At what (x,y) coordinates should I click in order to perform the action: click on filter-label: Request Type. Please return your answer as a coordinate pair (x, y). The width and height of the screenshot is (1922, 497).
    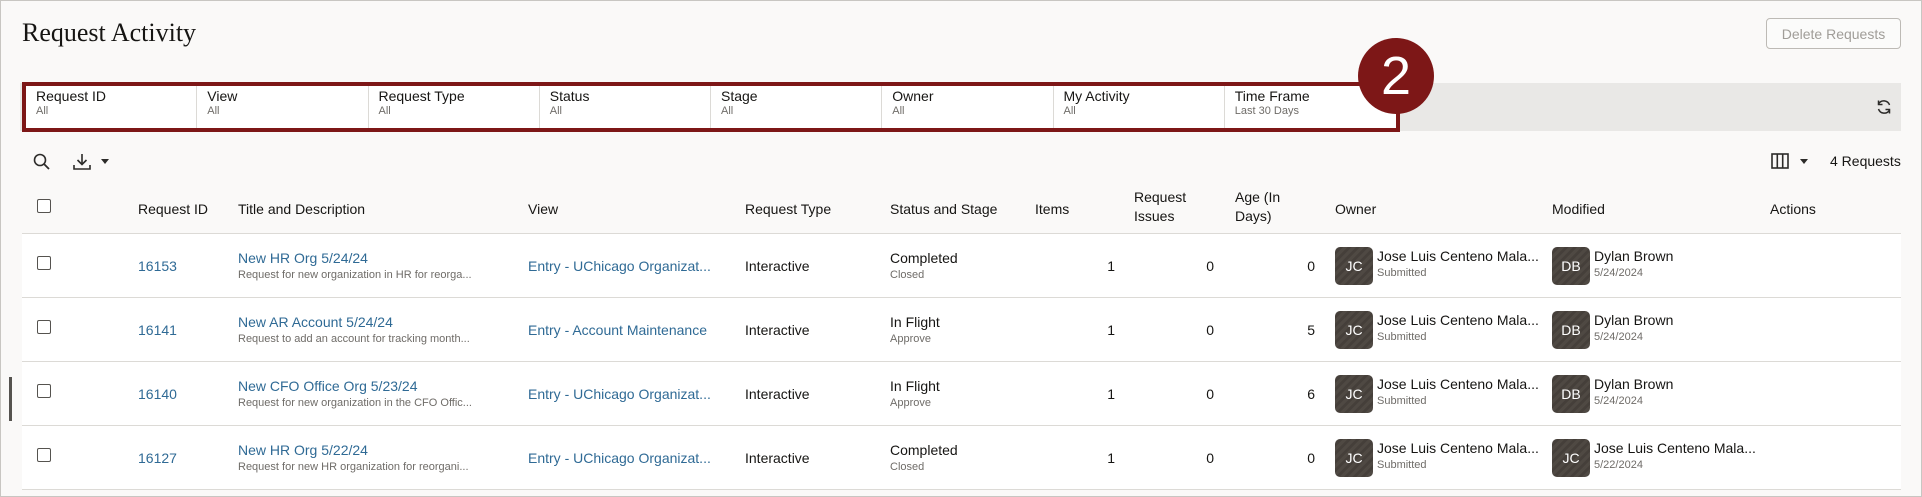
    Looking at the image, I should click on (421, 96).